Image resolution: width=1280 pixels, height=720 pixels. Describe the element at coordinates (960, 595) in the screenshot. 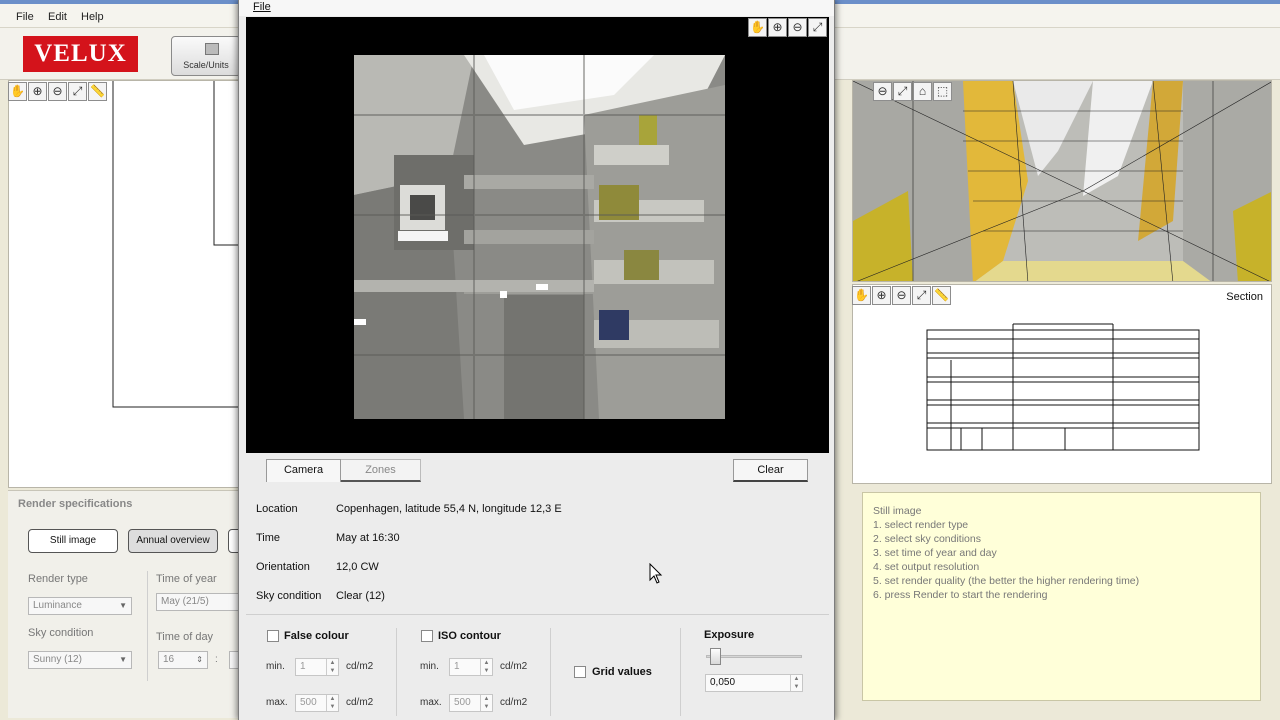

I see `help-line: 6. press Render to start the rendering` at that location.